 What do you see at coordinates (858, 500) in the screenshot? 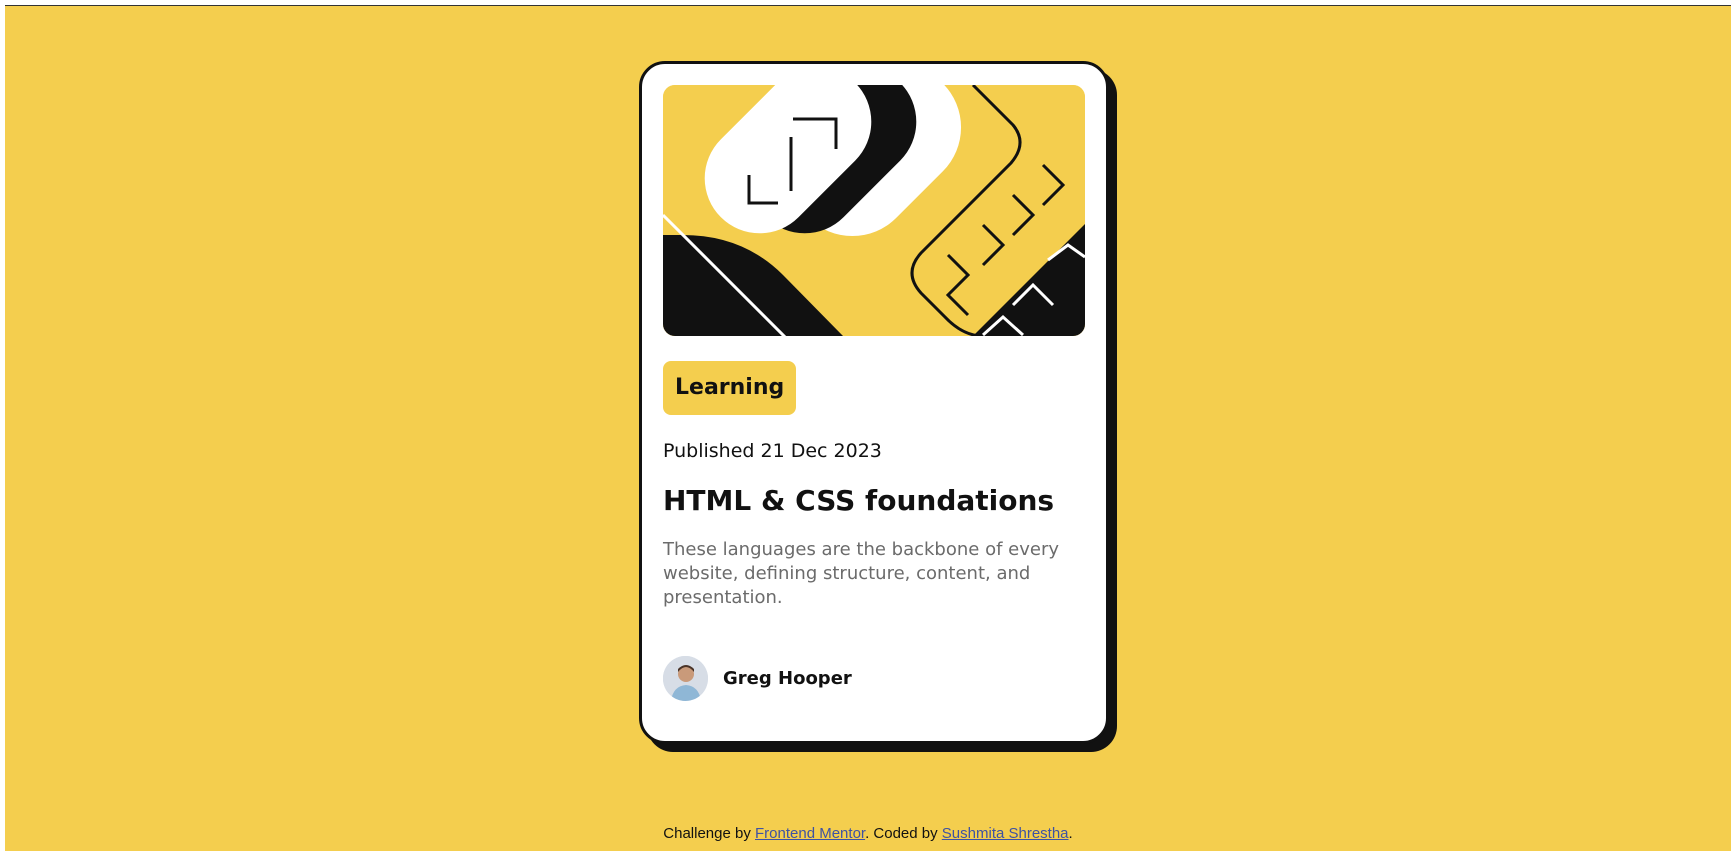
I see `card-title: HTML & CSS foundations` at bounding box center [858, 500].